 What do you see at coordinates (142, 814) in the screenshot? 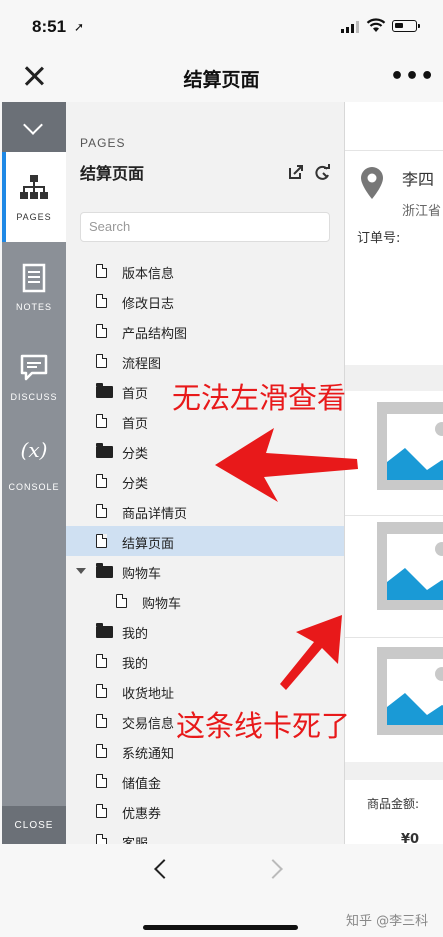
I see `tree-item-label: 优惠券` at bounding box center [142, 814].